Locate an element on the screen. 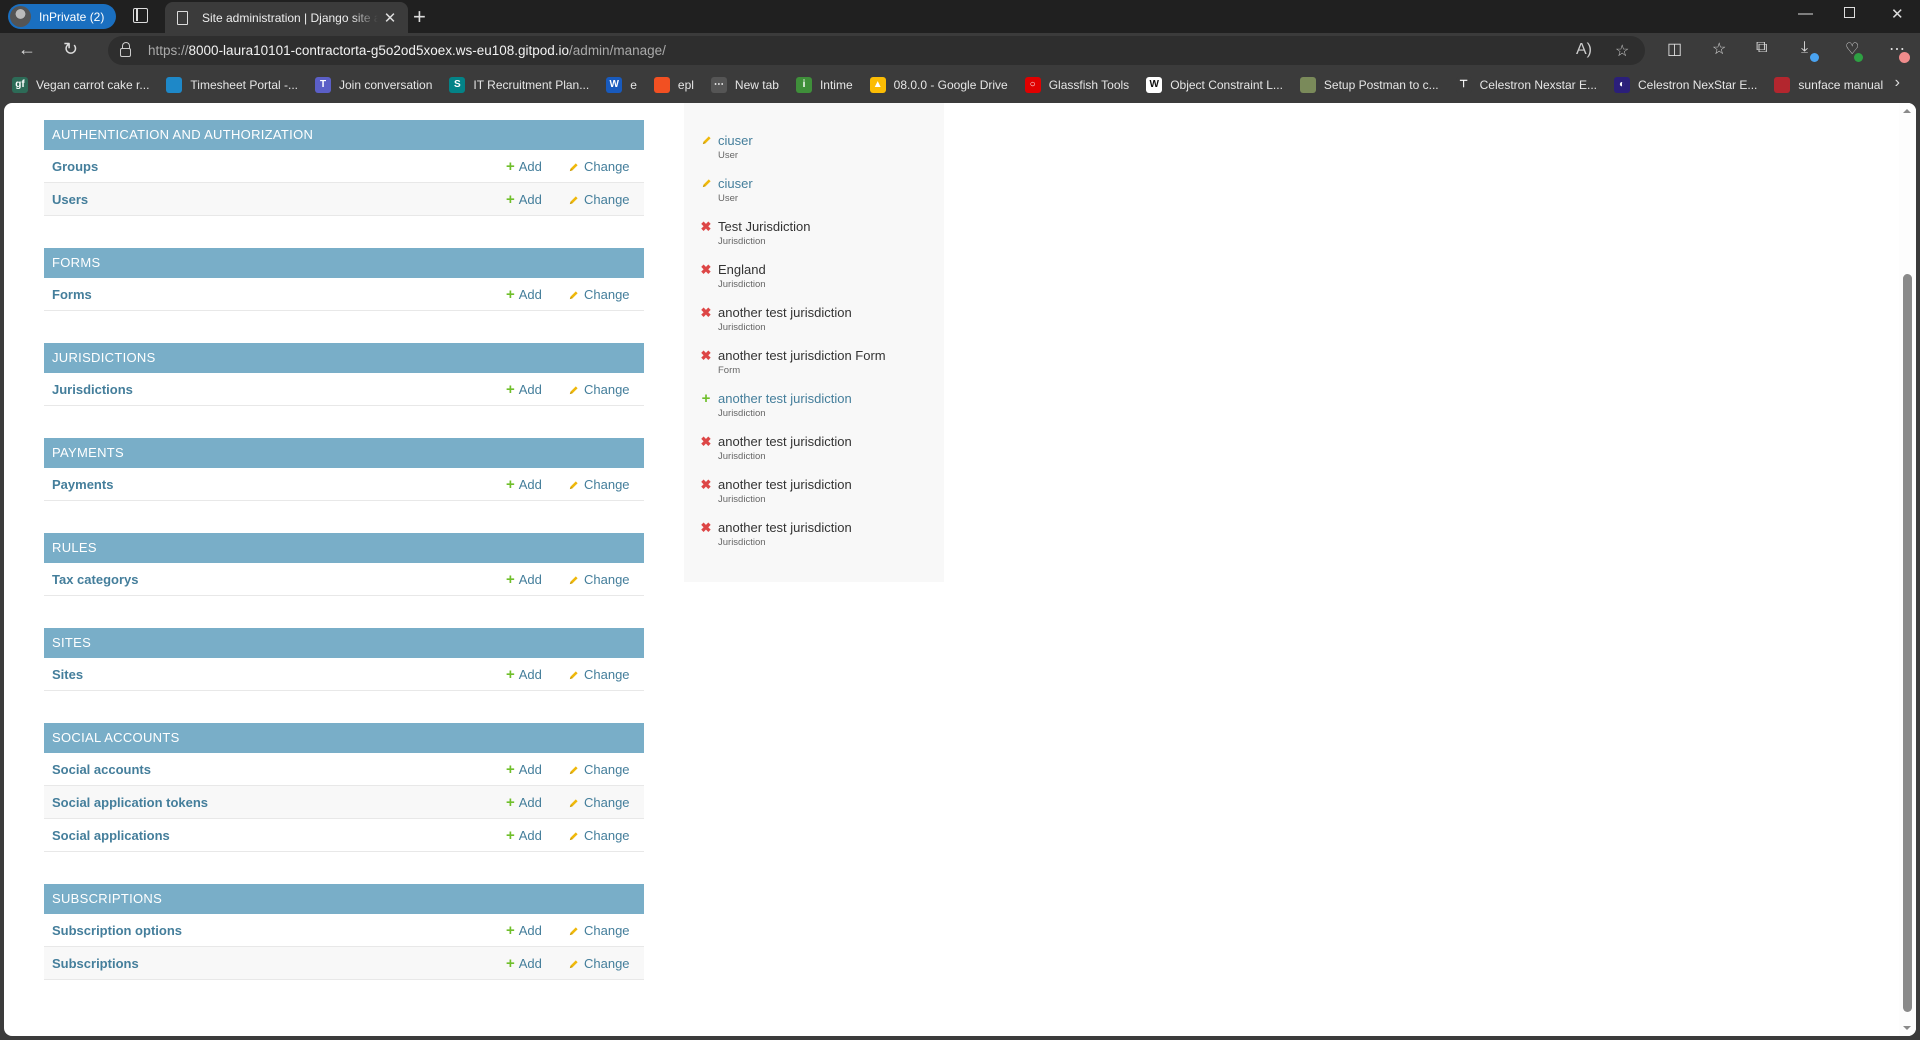  model-link: Social applications is located at coordinates (344, 835).